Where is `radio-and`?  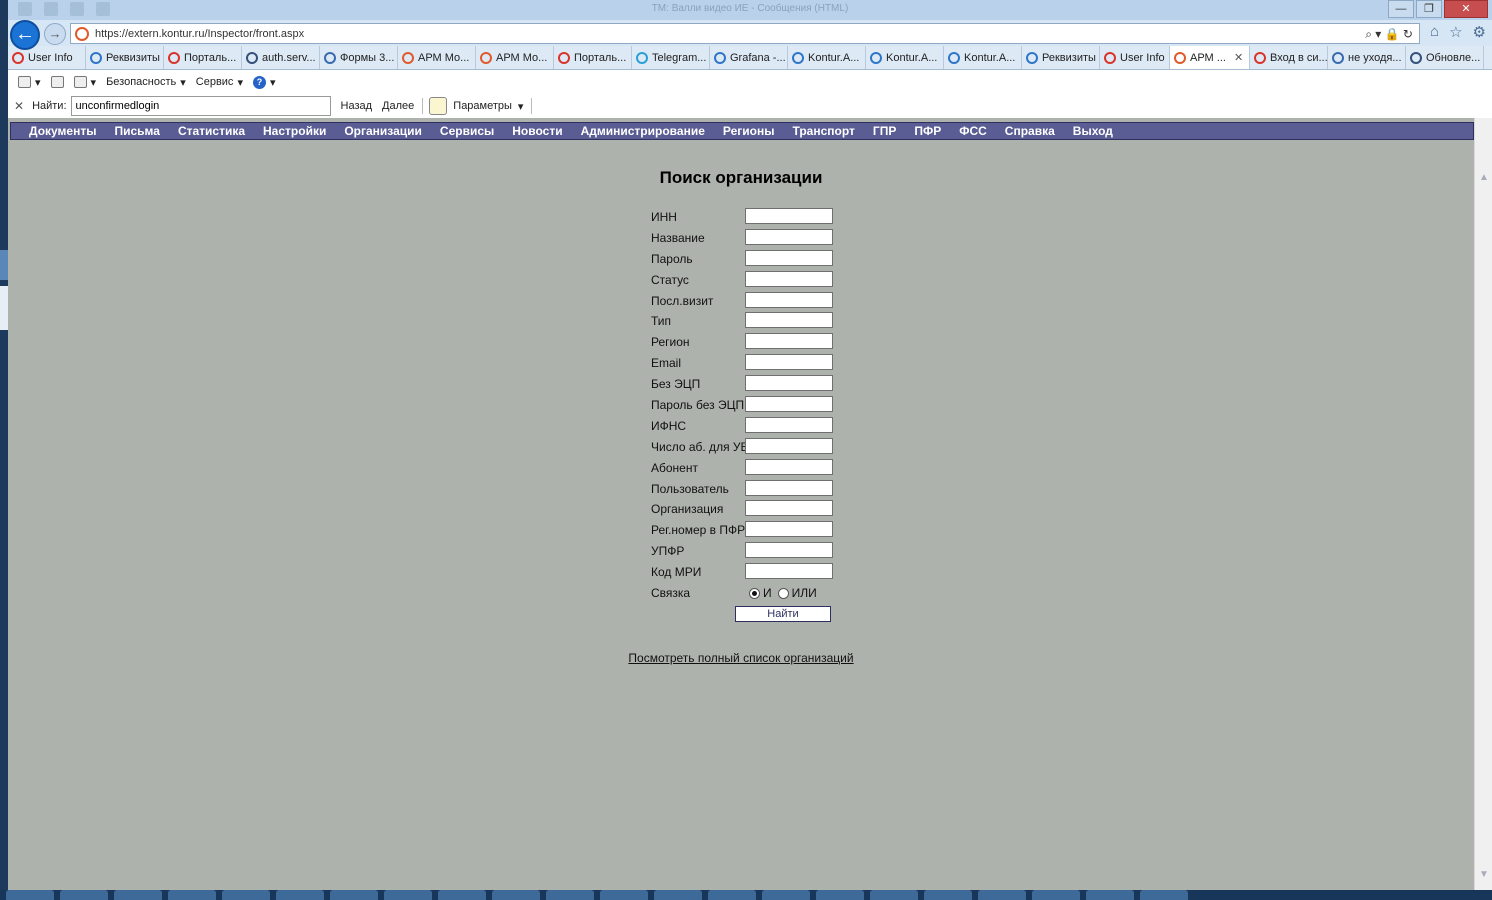
radio-and is located at coordinates (754, 593).